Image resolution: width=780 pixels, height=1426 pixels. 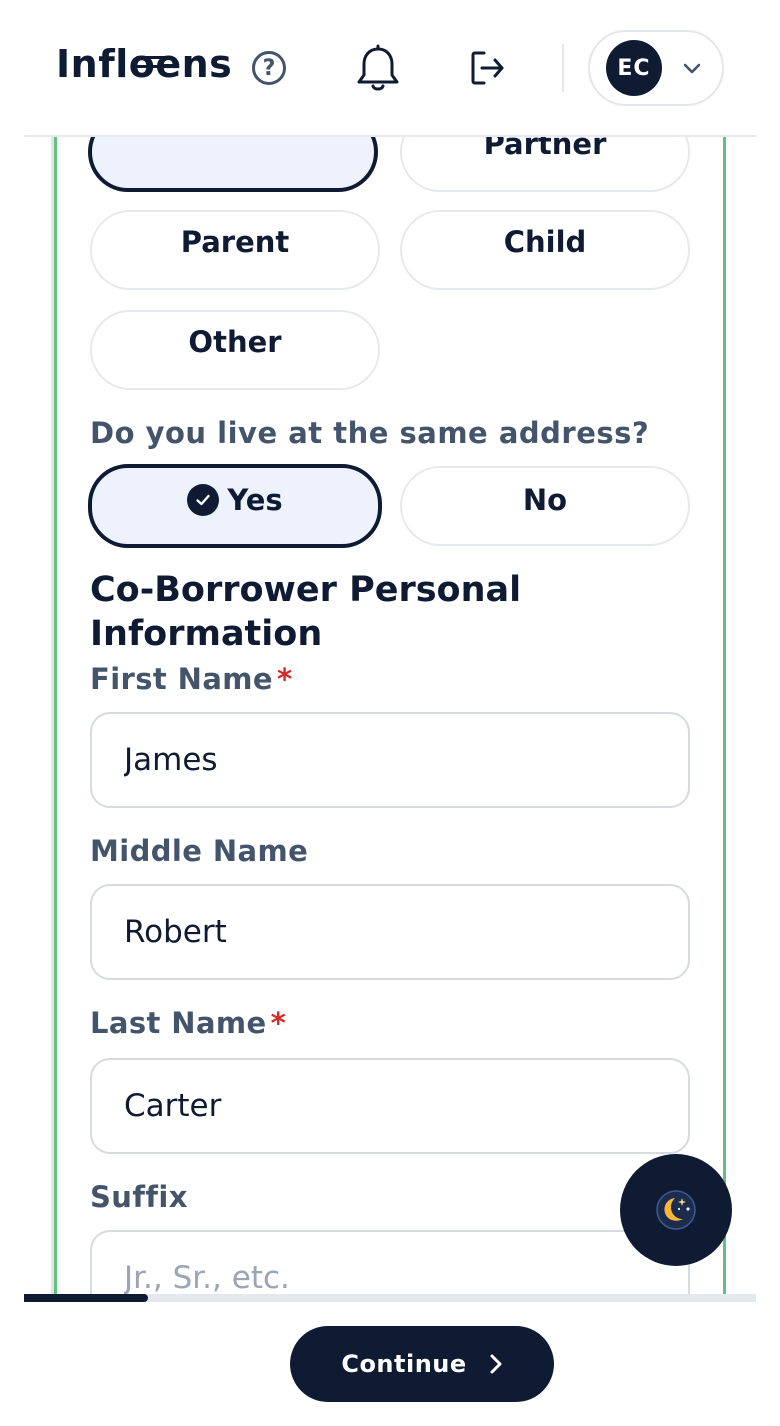 I want to click on moon-stars-icon, so click(x=676, y=1210).